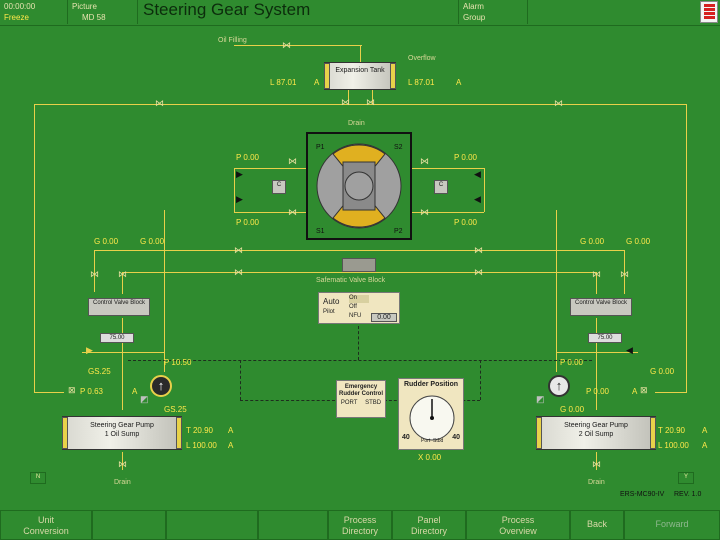 This screenshot has height=540, width=720. What do you see at coordinates (596, 464) in the screenshot?
I see `drain-valve-right-icon: ⋈` at bounding box center [596, 464].